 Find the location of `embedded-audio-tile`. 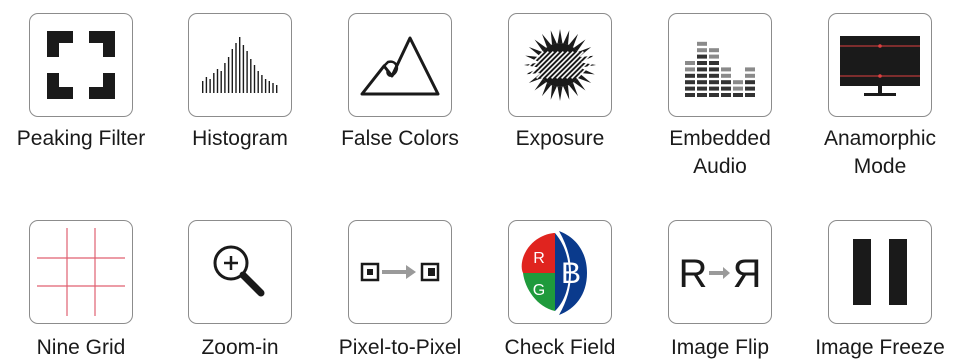

embedded-audio-tile is located at coordinates (720, 65).